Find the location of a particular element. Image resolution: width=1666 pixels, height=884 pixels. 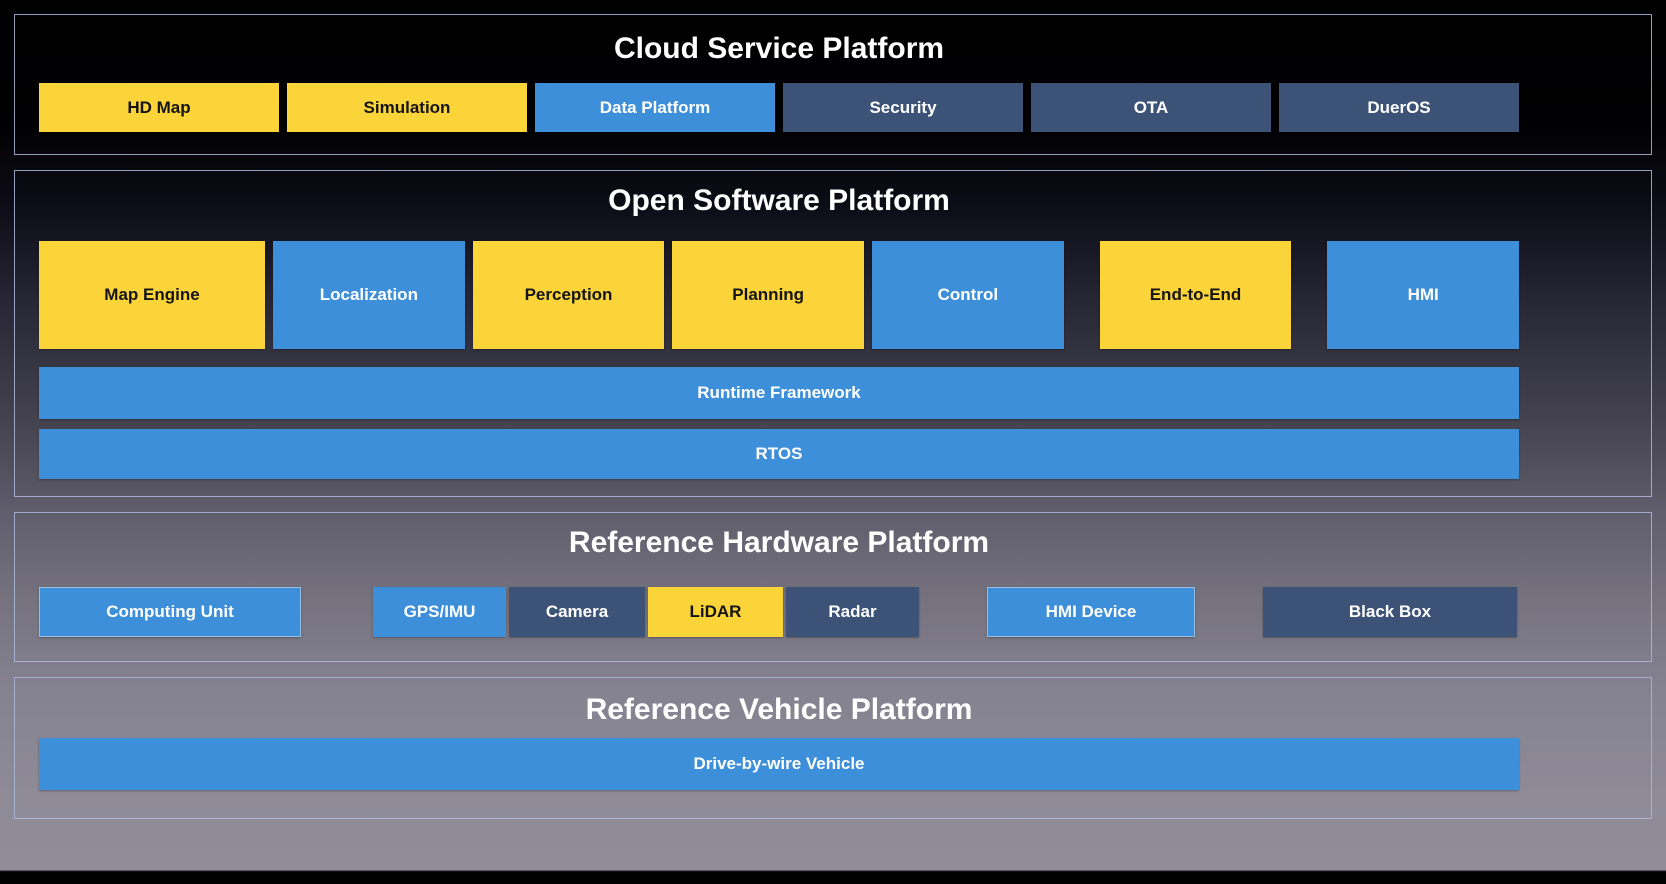

node-planning: Planning is located at coordinates (768, 295).